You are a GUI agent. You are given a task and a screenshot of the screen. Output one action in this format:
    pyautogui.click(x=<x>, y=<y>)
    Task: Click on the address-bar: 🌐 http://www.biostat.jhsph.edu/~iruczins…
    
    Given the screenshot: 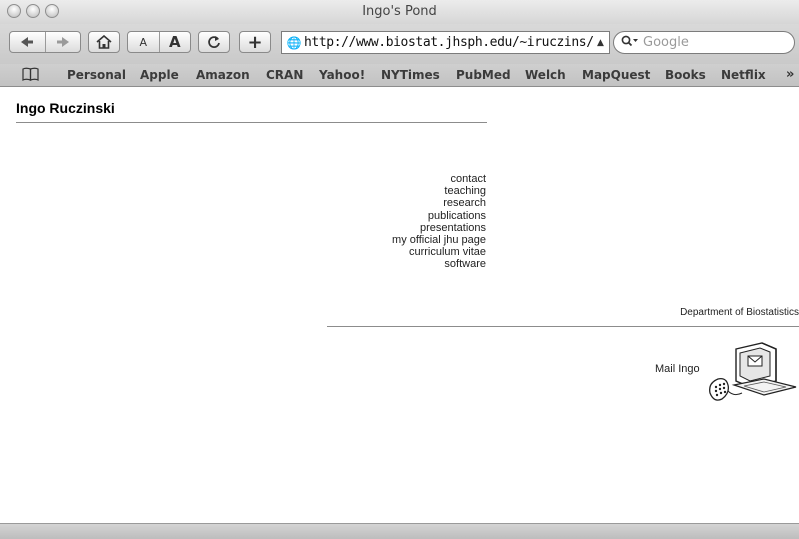 What is the action you would take?
    pyautogui.click(x=445, y=42)
    